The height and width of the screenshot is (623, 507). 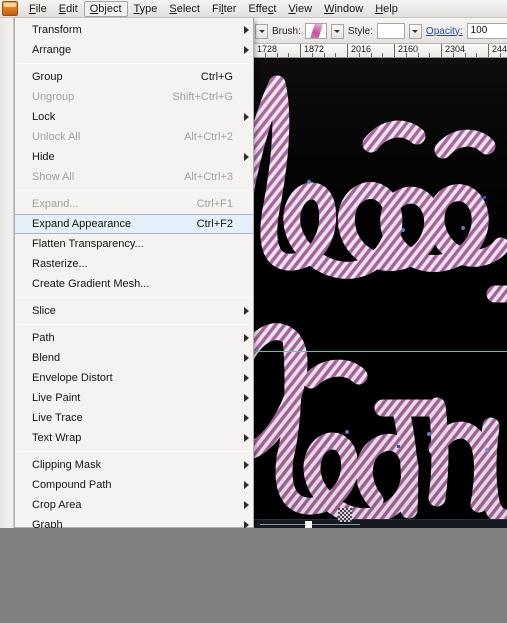 What do you see at coordinates (44, 311) in the screenshot?
I see `menu-item-label: Slice` at bounding box center [44, 311].